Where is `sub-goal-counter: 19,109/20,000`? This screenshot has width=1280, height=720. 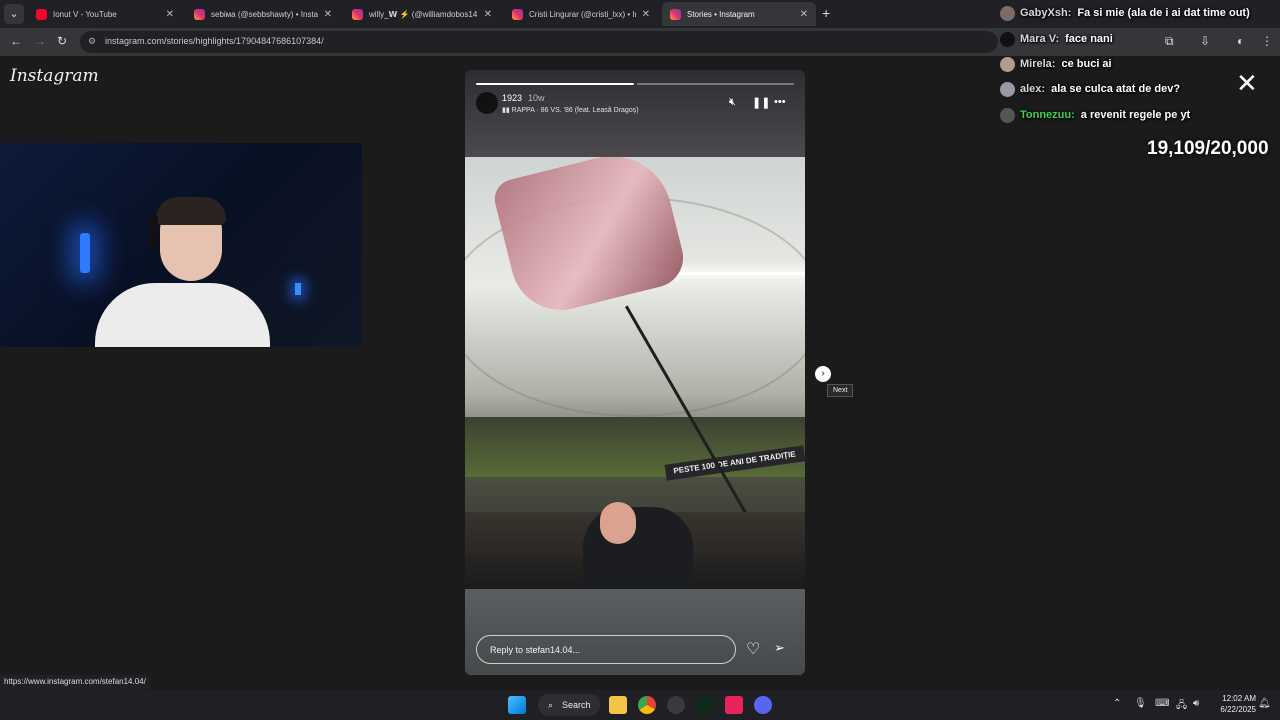
sub-goal-counter: 19,109/20,000 is located at coordinates (1208, 148).